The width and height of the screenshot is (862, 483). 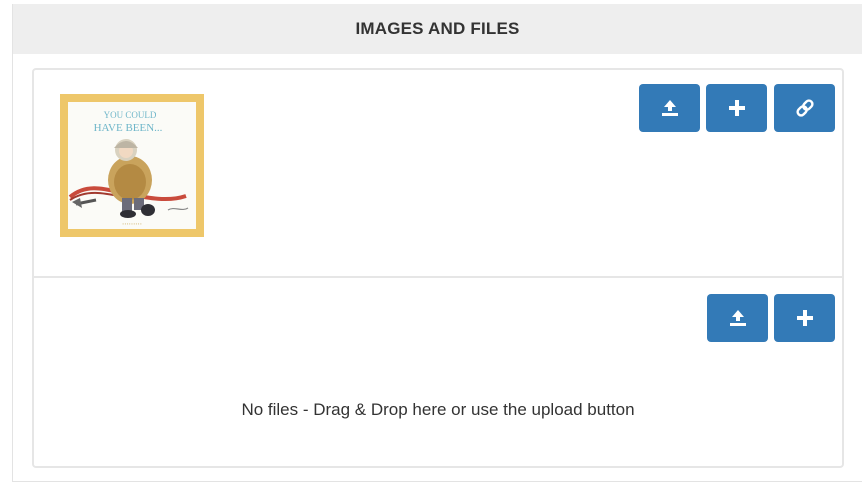 I want to click on panel-title: IMAGES AND FILES, so click(x=437, y=28).